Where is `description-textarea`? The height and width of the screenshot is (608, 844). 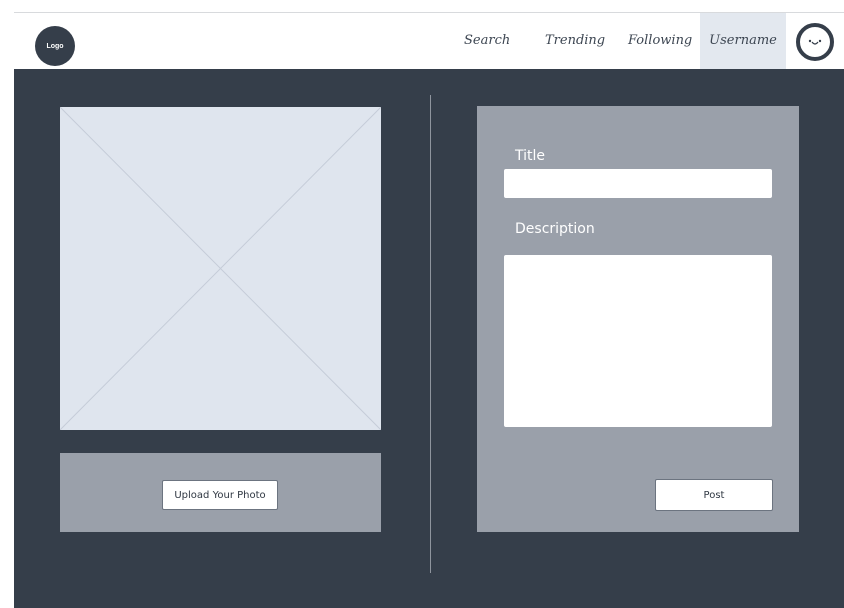 description-textarea is located at coordinates (638, 341).